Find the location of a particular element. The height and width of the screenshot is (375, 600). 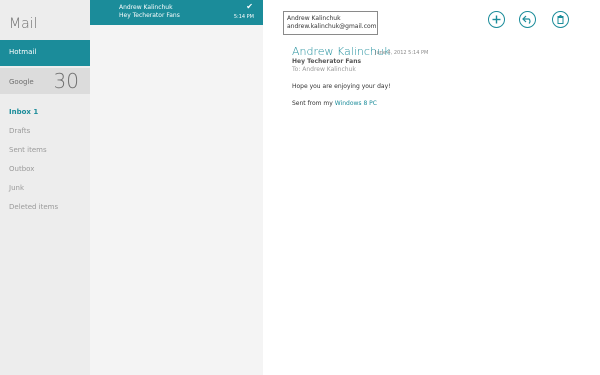

new-message-button is located at coordinates (496, 19).